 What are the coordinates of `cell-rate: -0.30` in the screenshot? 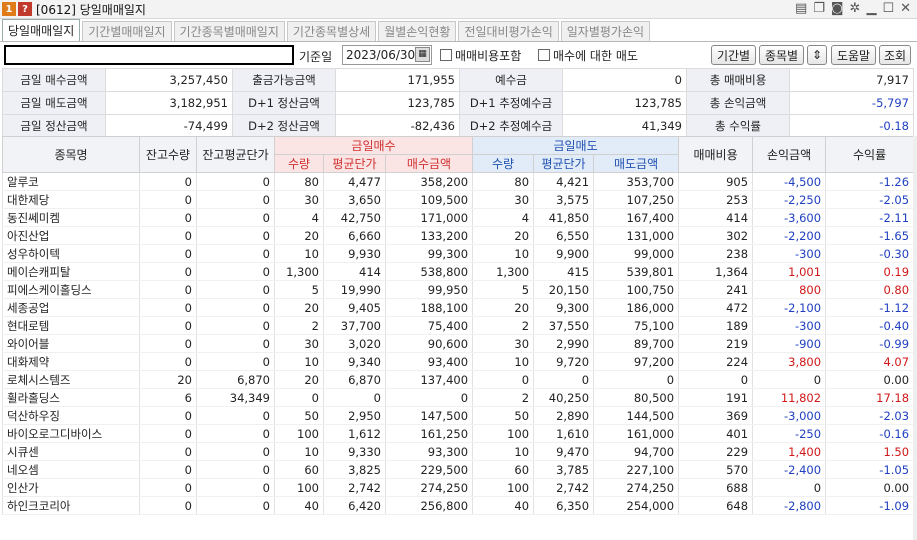 It's located at (870, 253).